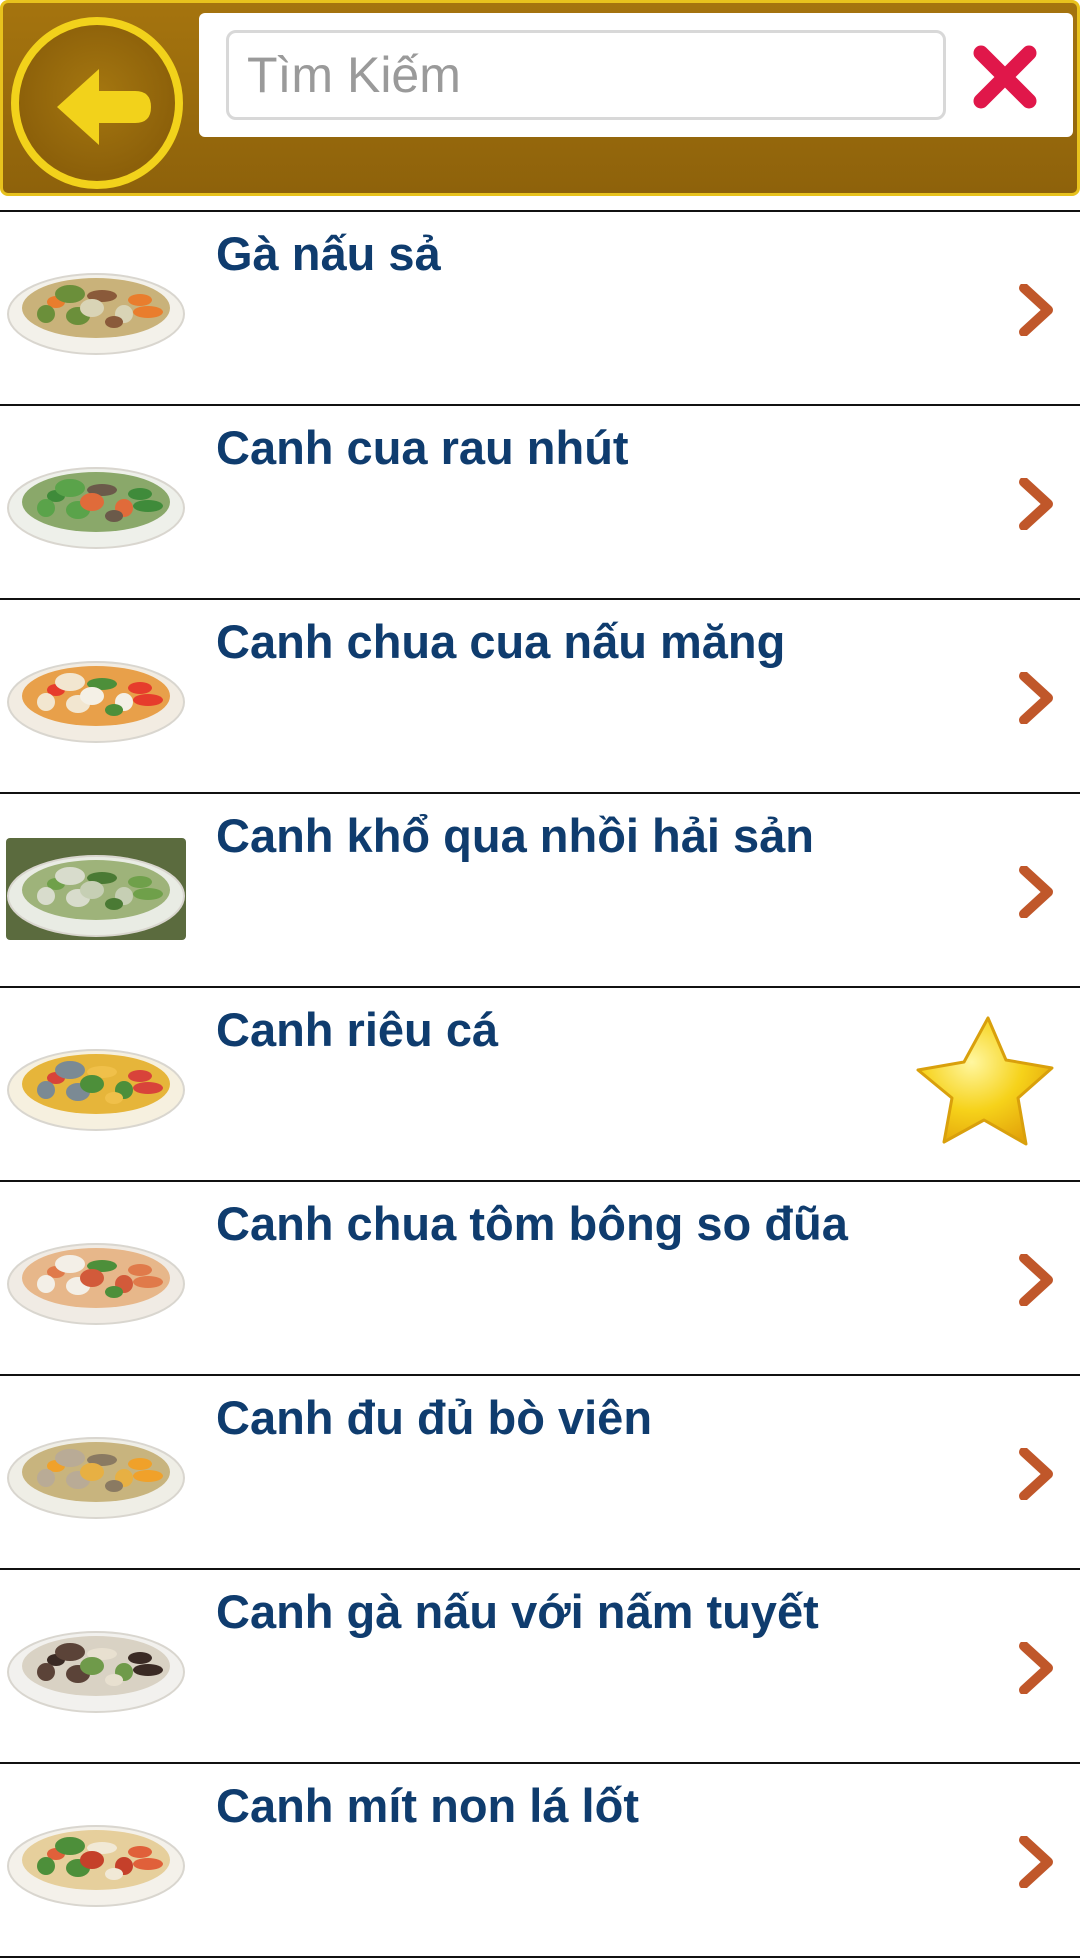 The height and width of the screenshot is (1958, 1080). I want to click on dish-title: Canh gà nấu với nấm tuyết, so click(517, 1611).